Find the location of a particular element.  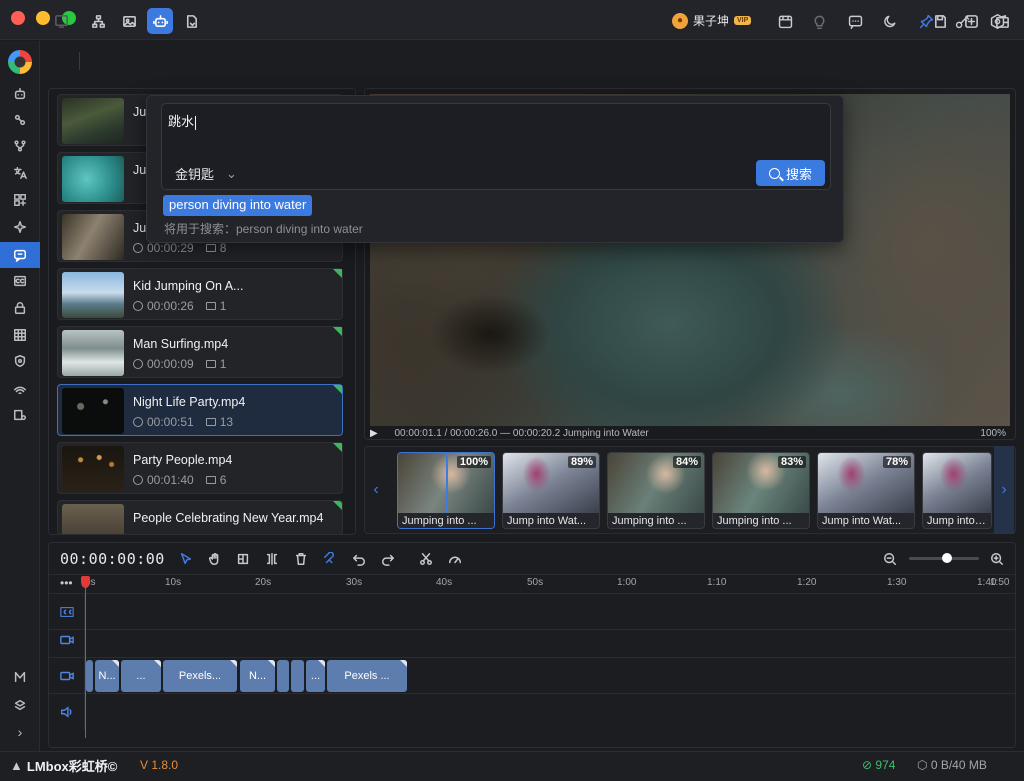

ruler-label: 20s is located at coordinates (263, 582).